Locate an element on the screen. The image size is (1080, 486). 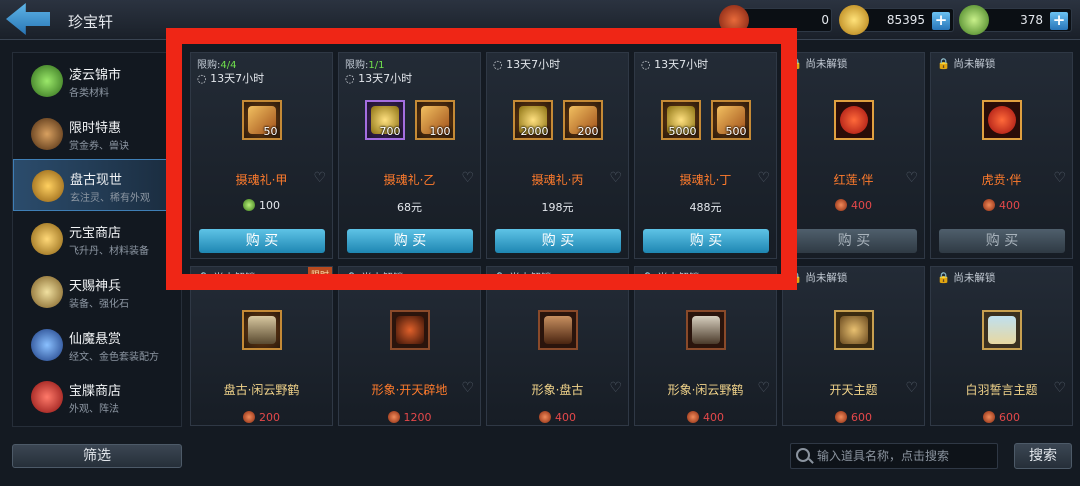
item-slot: 100 is located at coordinates (434, 120).